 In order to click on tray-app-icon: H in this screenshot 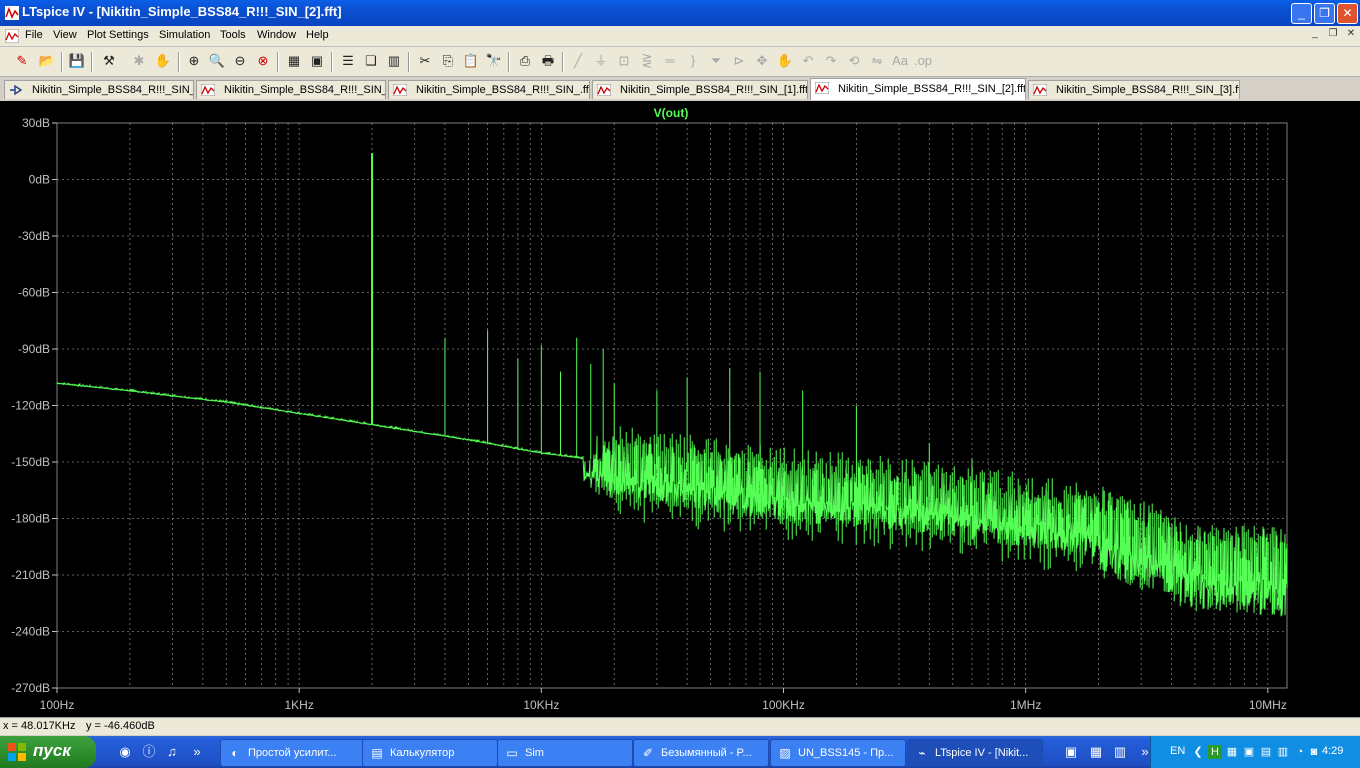, I will do `click(1215, 752)`.